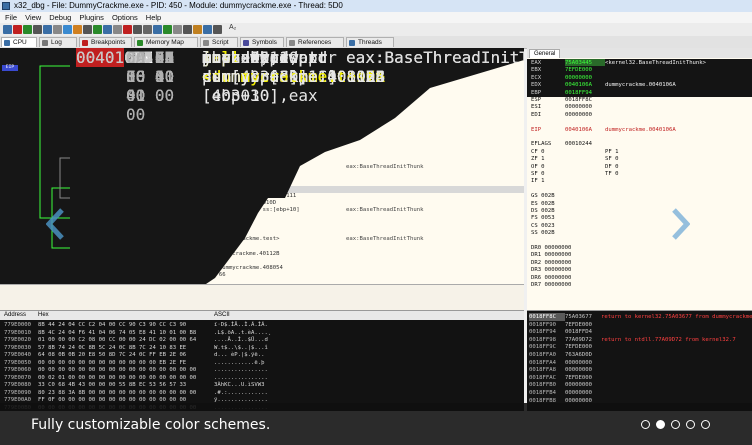 This screenshot has width=752, height=445. What do you see at coordinates (681, 224) in the screenshot?
I see `next-slide-icon` at bounding box center [681, 224].